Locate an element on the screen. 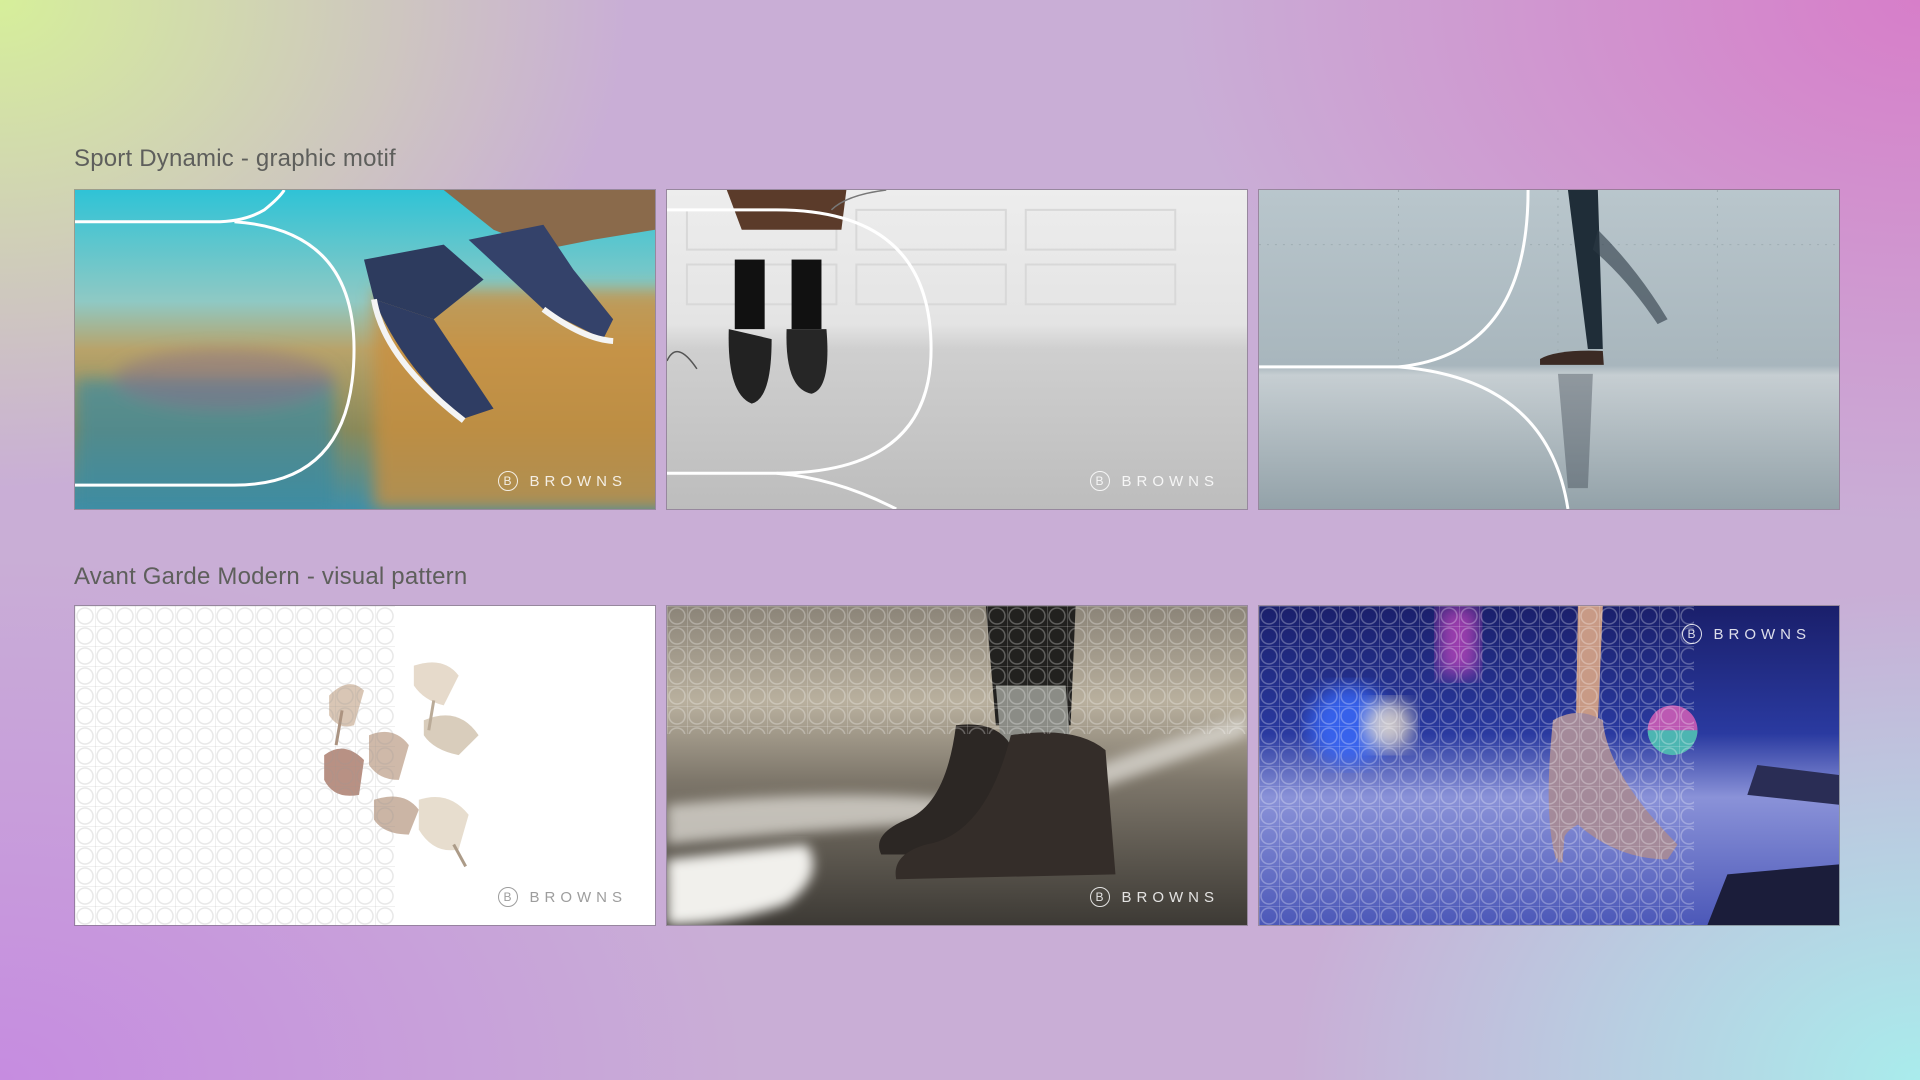 This screenshot has width=1920, height=1080. sport-tile-sneakers: B BROWNS is located at coordinates (365, 349).